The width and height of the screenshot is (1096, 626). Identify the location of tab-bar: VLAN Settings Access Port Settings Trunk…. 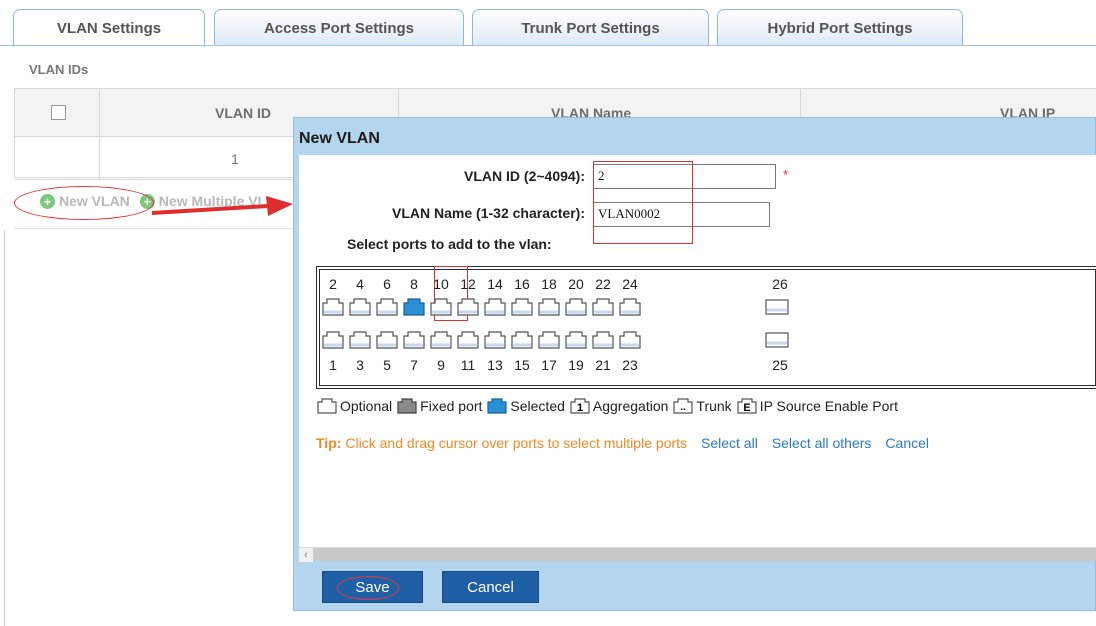
(548, 23).